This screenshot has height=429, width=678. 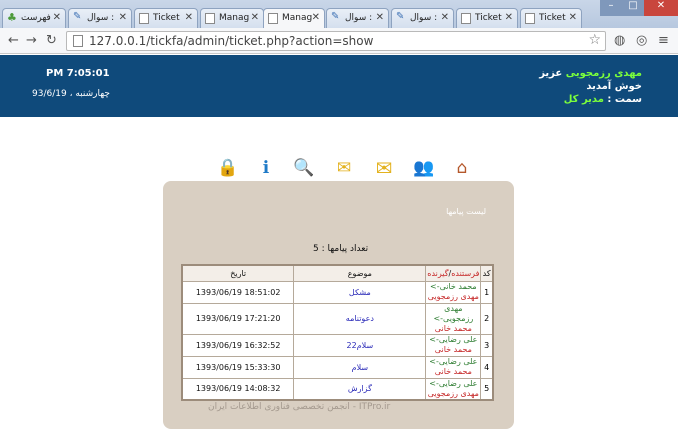 I want to click on new-message-icon: ✉, so click(x=344, y=168).